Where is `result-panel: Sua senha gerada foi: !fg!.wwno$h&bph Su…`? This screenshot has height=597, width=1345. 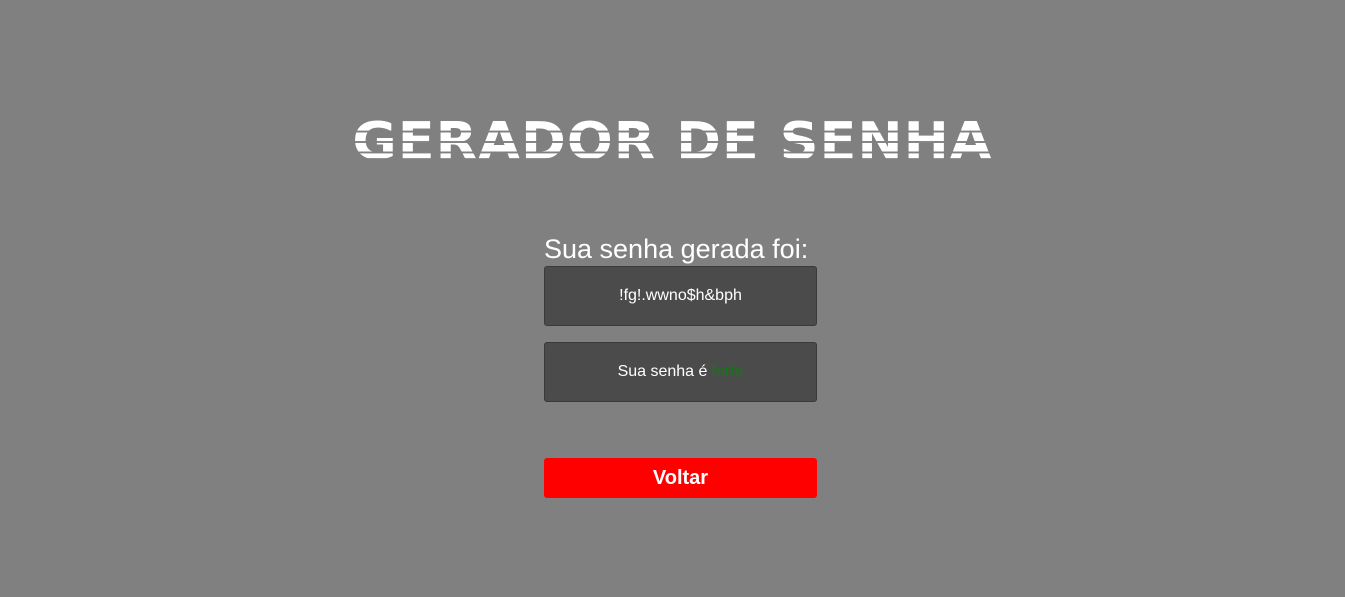
result-panel: Sua senha gerada foi: !fg!.wwno$h&bph Su… is located at coordinates (680, 365).